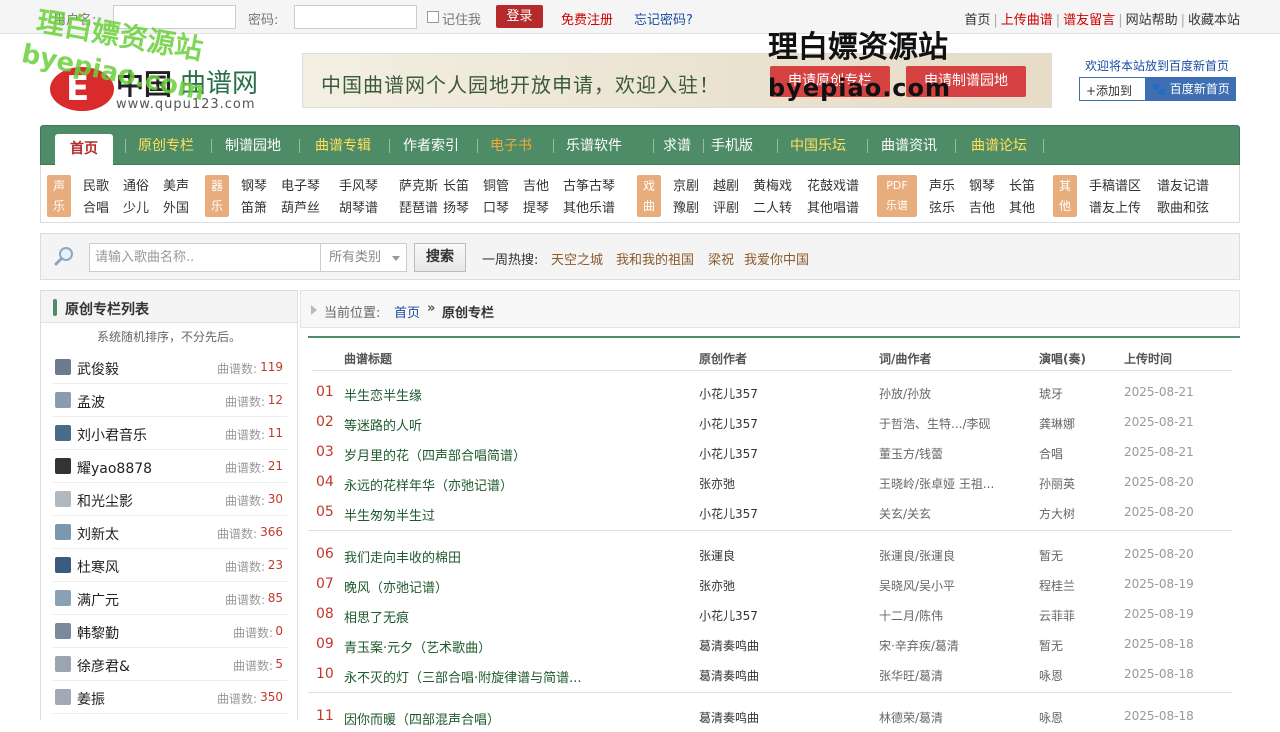 The height and width of the screenshot is (732, 1280). What do you see at coordinates (982, 206) in the screenshot?
I see `category-link: 吉他` at bounding box center [982, 206].